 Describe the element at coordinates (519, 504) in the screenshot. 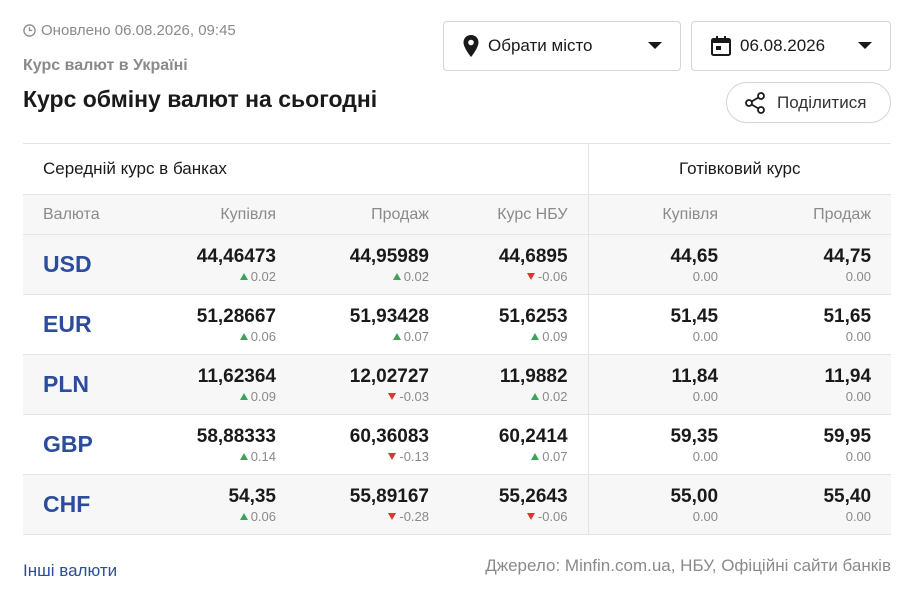

I see `rate-cell-nbu: 55,2643 -0.06` at that location.